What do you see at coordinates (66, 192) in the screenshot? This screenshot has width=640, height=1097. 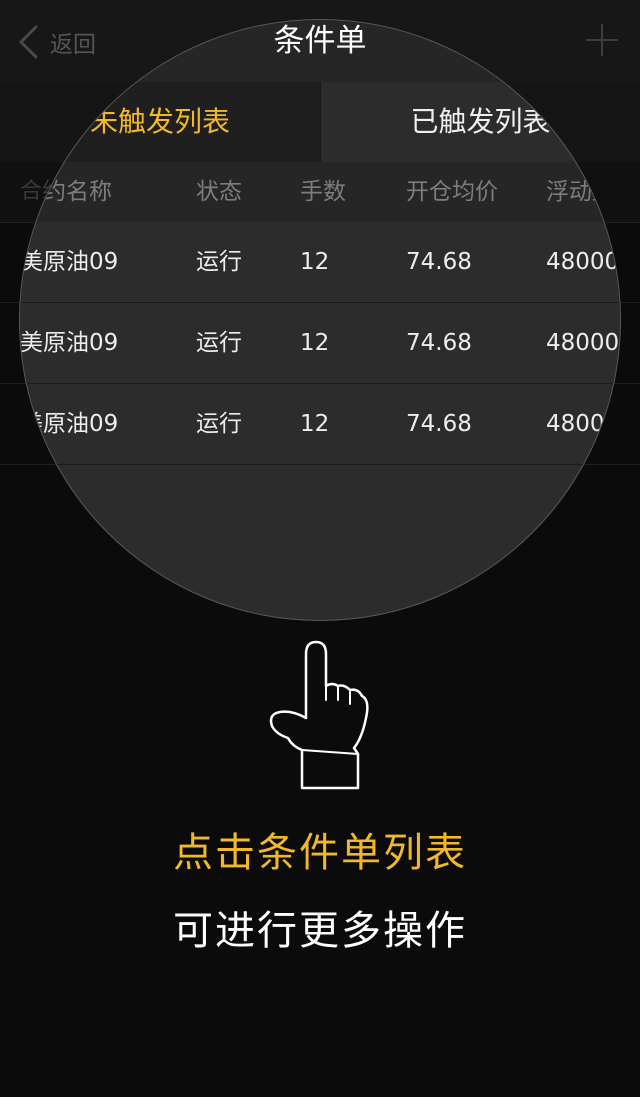 I see `column-header-name: 合约名称` at bounding box center [66, 192].